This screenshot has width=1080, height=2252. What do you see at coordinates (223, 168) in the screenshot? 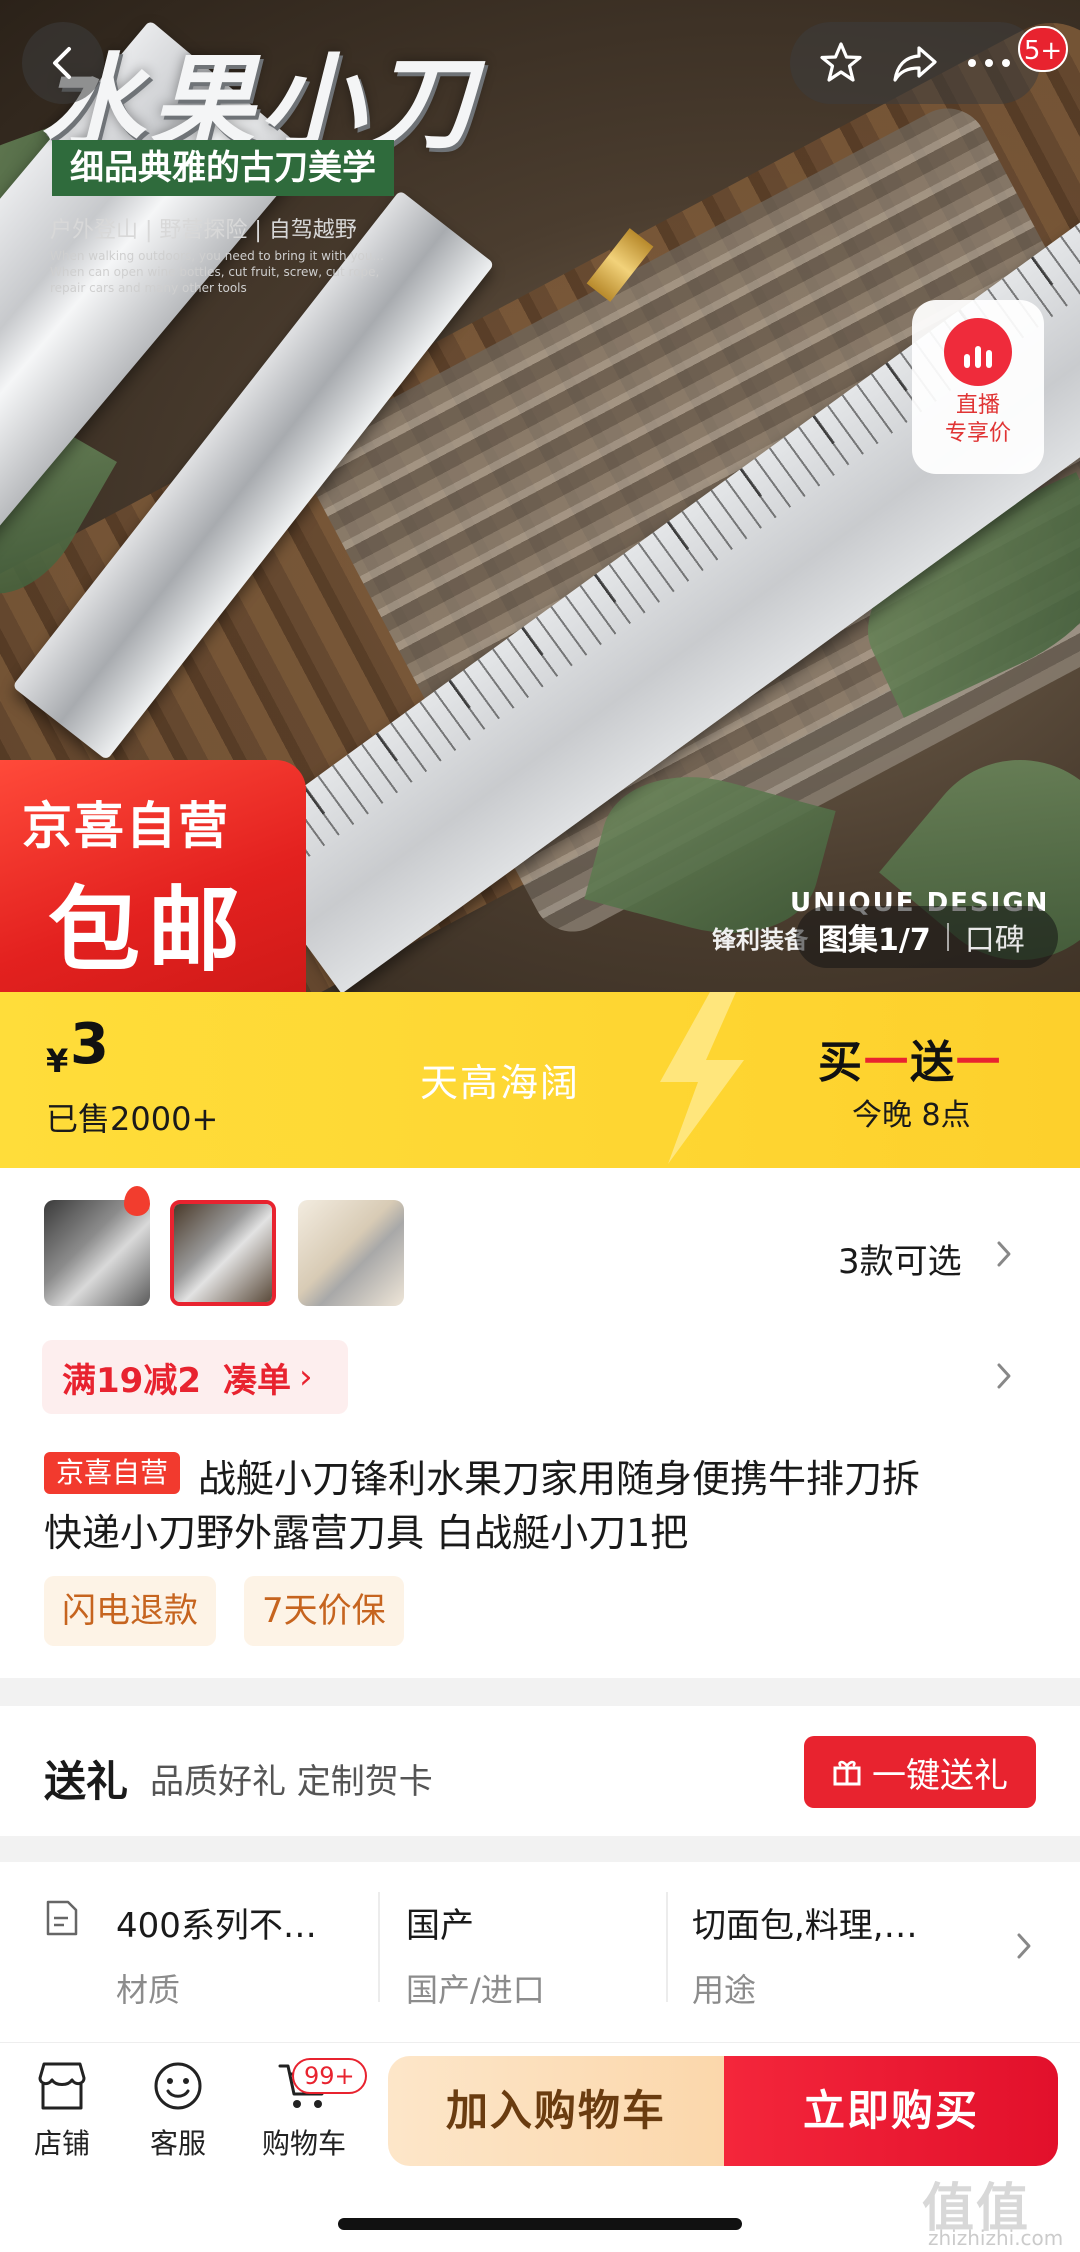
I see `hero-slogan: 细品典雅的古刀美学` at bounding box center [223, 168].